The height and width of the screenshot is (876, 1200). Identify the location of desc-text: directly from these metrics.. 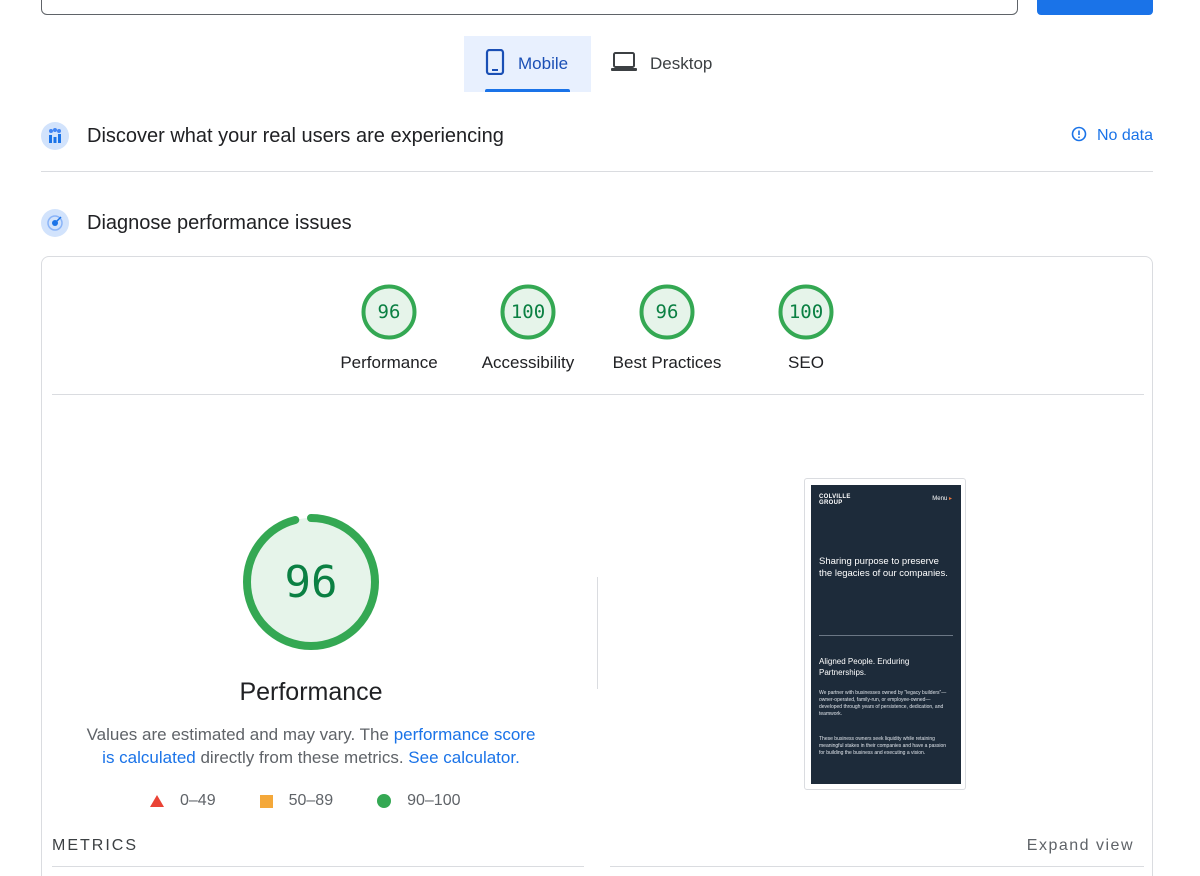
(302, 757).